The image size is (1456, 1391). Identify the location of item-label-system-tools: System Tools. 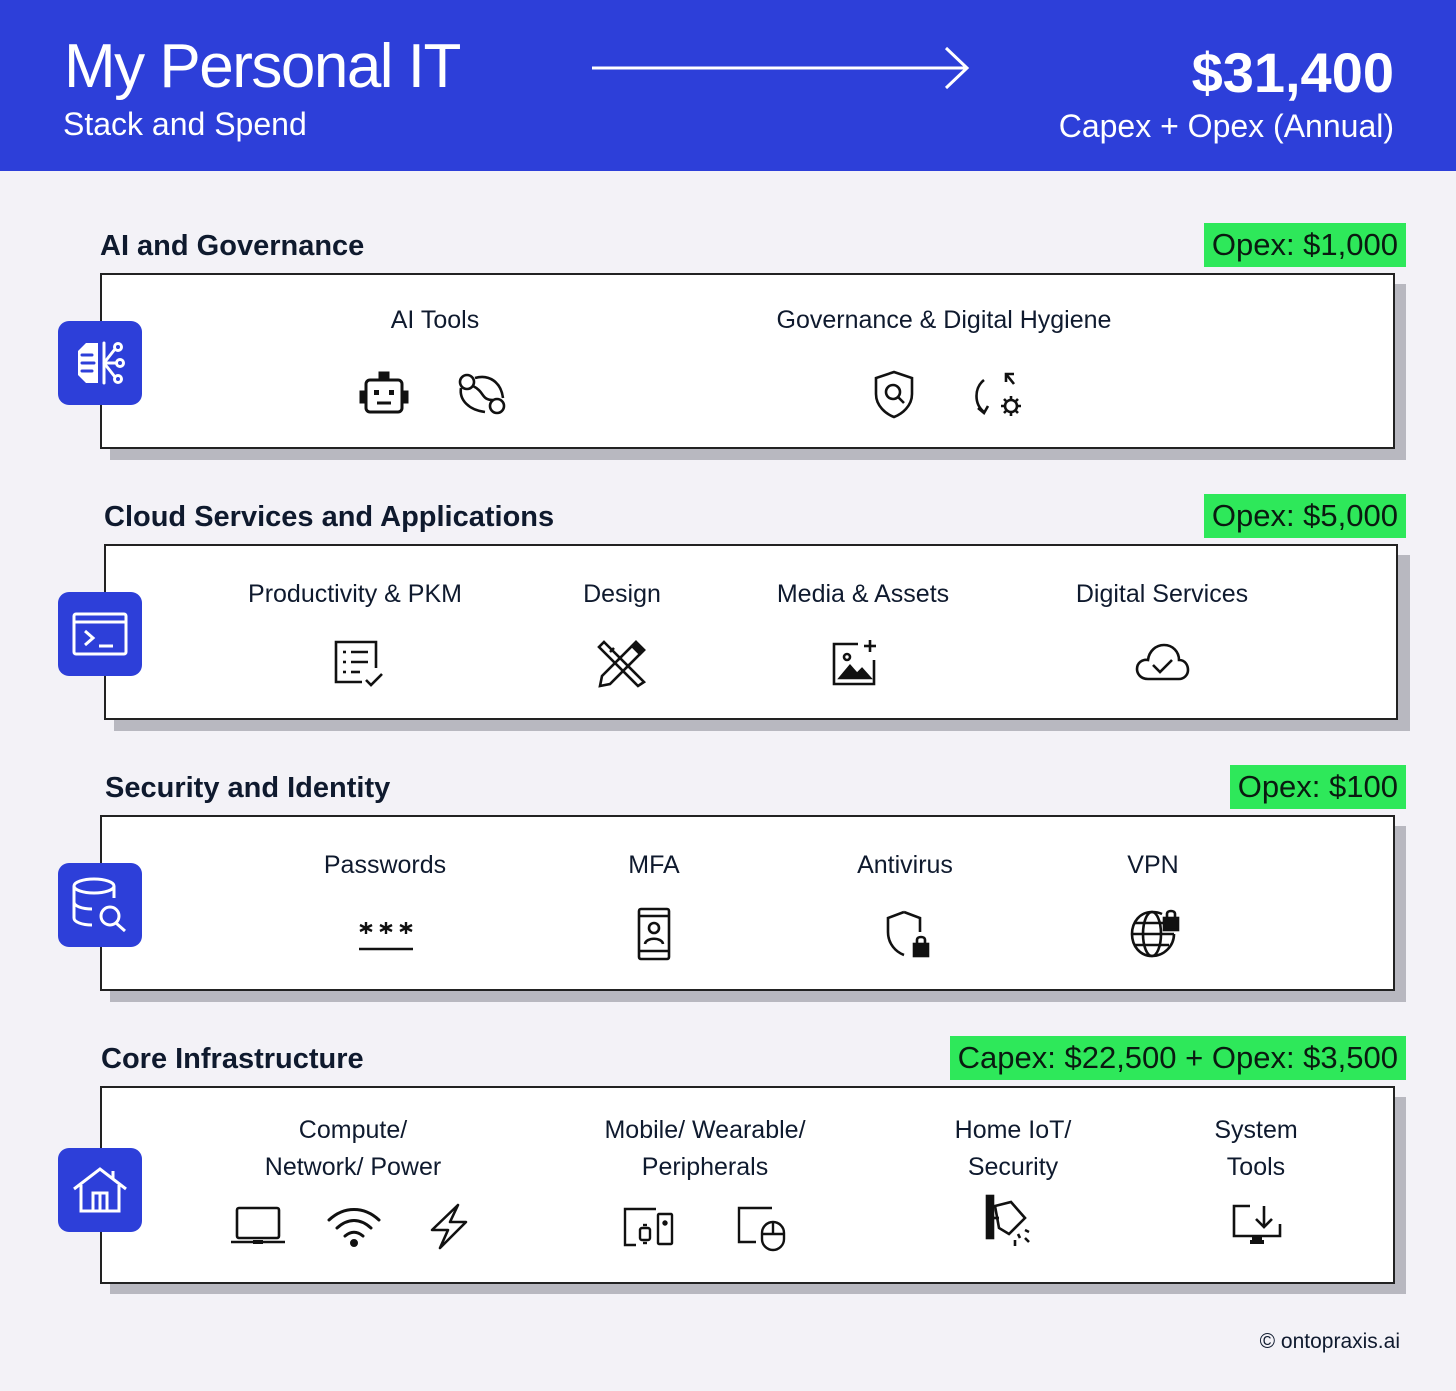
(1256, 1148).